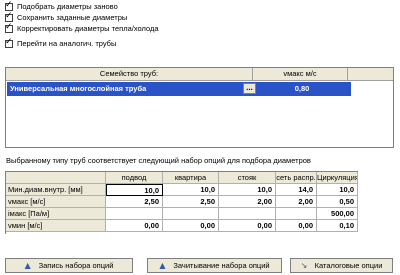  Describe the element at coordinates (56, 226) in the screenshot. I see `row-label-vmin: vмин [м/с]` at that location.